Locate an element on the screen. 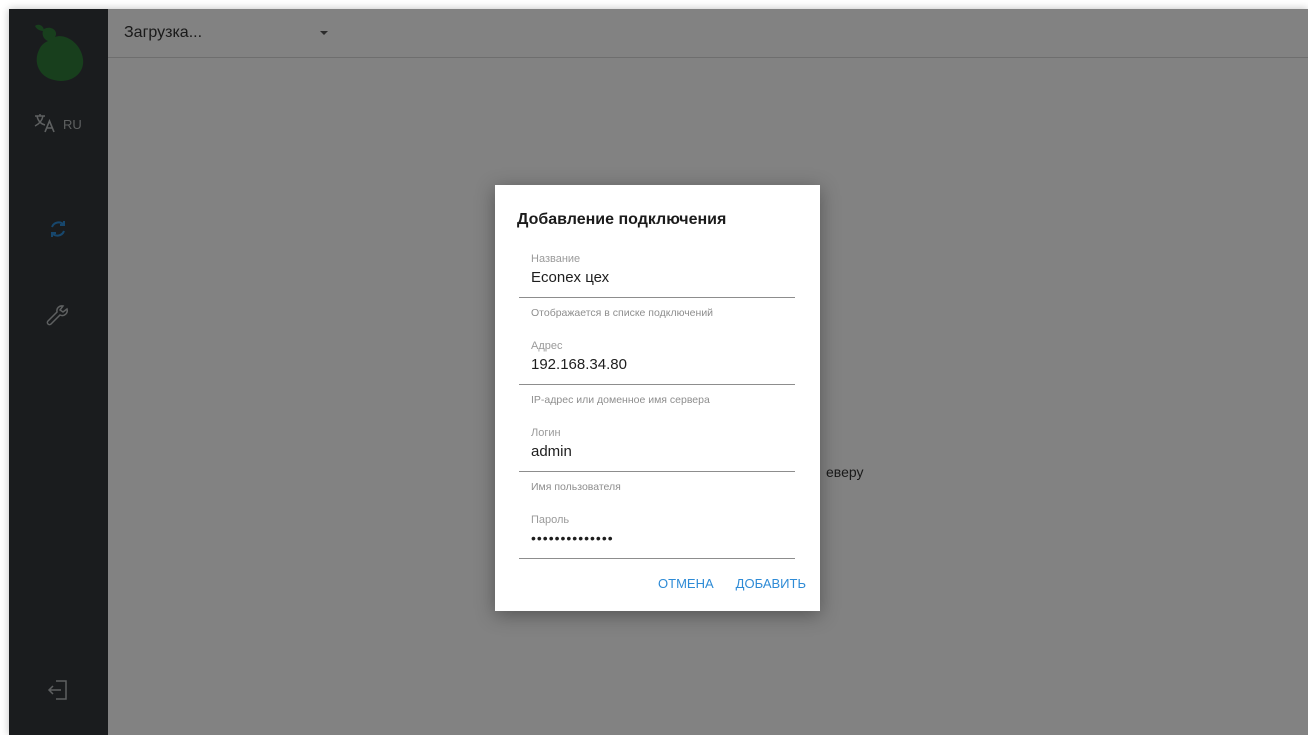 The image size is (1308, 735). field-helper-text: Отображается в списке подключений is located at coordinates (622, 313).